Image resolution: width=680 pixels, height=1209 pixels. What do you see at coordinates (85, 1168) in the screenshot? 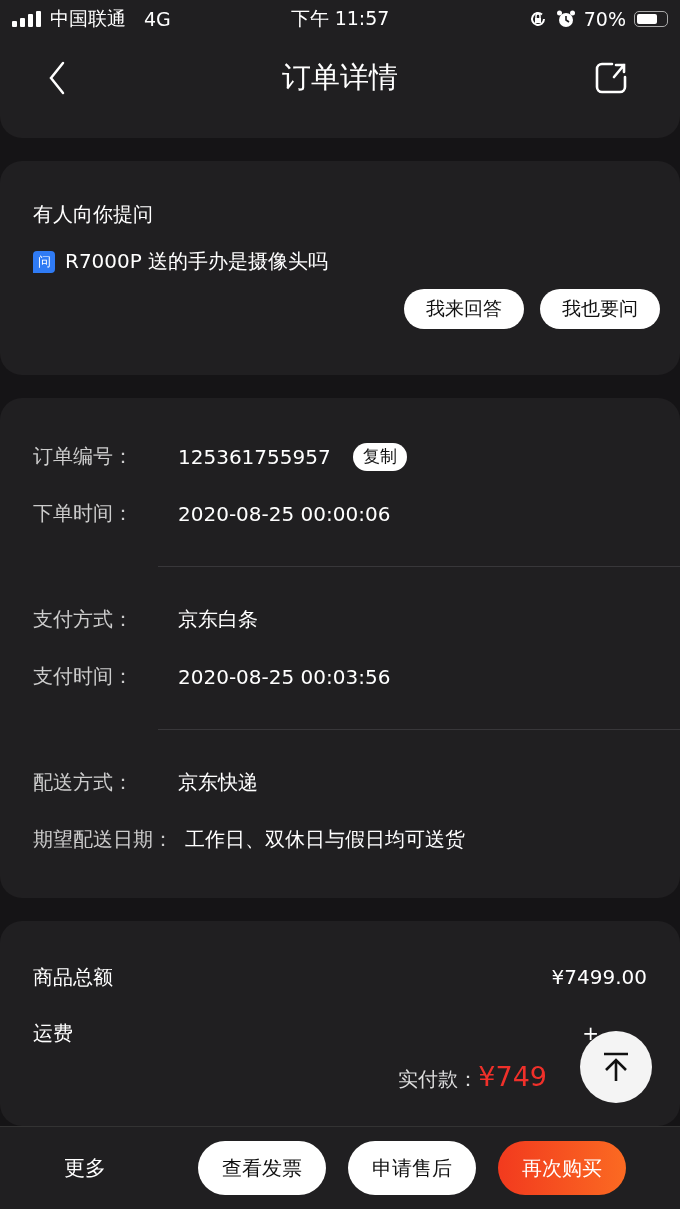
I see `more-link: 更多` at bounding box center [85, 1168].